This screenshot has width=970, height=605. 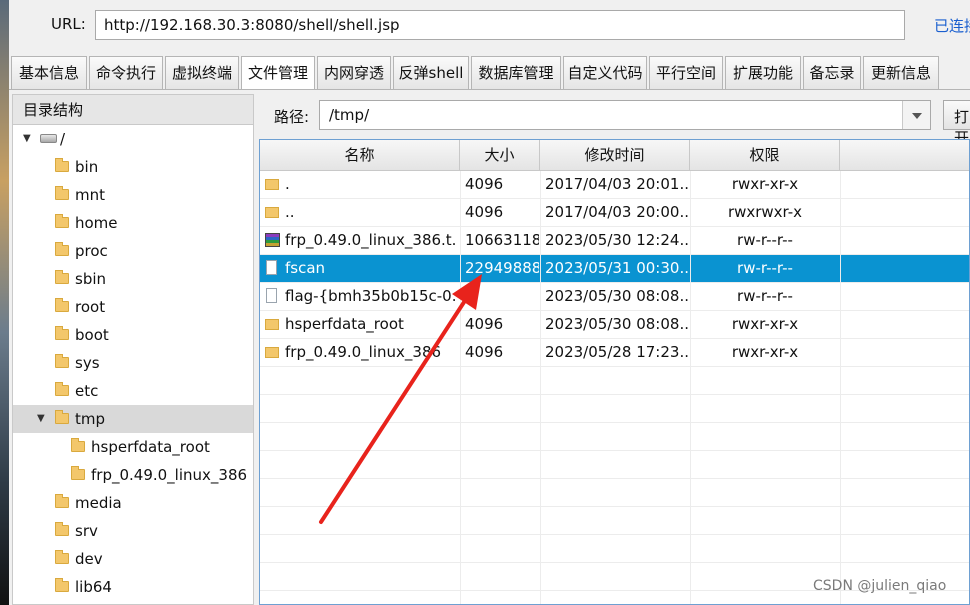 What do you see at coordinates (169, 475) in the screenshot?
I see `tree-node-label: frp_0.49.0_linux_386` at bounding box center [169, 475].